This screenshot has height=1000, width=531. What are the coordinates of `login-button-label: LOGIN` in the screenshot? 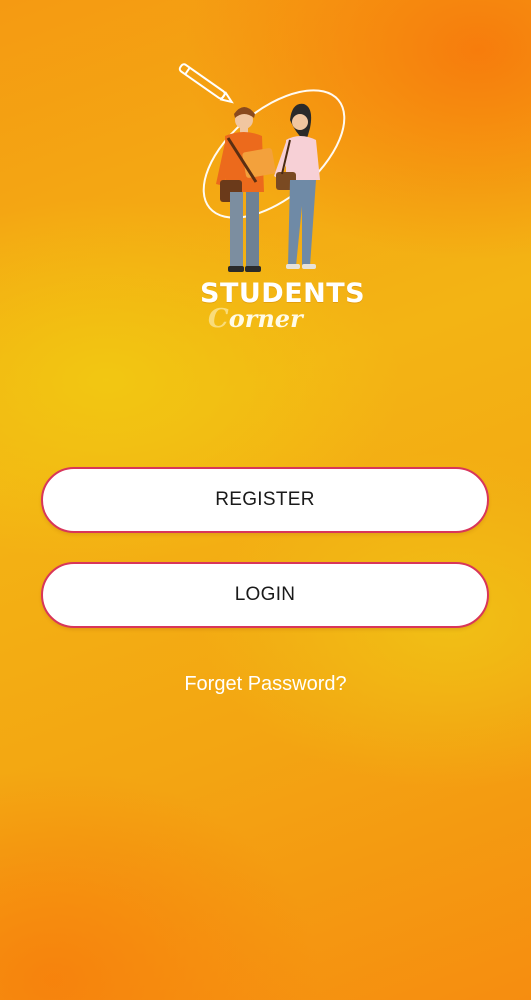 It's located at (265, 594).